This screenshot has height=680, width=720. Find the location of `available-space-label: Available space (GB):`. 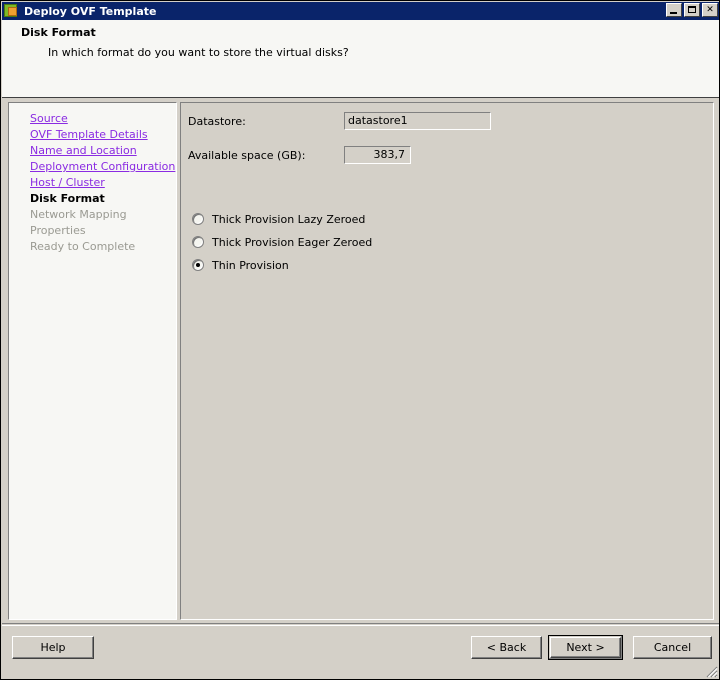

available-space-label: Available space (GB): is located at coordinates (247, 155).